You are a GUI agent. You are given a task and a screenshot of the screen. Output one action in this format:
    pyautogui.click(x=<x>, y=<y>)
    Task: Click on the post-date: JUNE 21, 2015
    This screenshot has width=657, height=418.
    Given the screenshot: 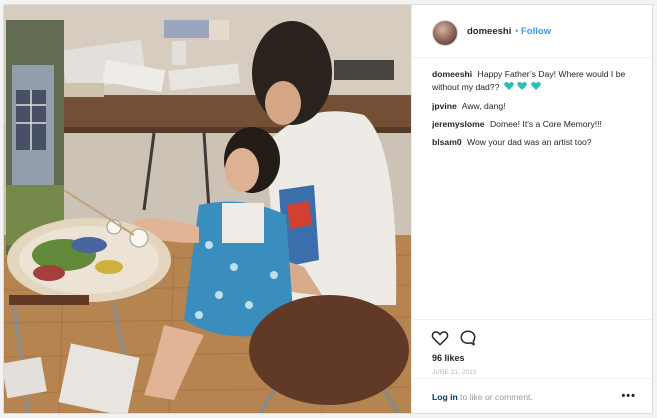 What is the action you would take?
    pyautogui.click(x=454, y=373)
    